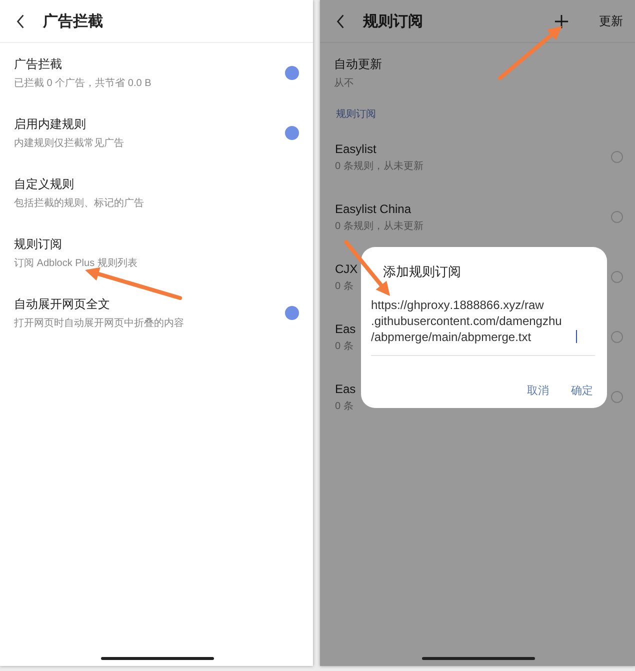 The height and width of the screenshot is (671, 635). Describe the element at coordinates (79, 203) in the screenshot. I see `row-subtitle: 包括拦截的规则、标记的广告` at that location.